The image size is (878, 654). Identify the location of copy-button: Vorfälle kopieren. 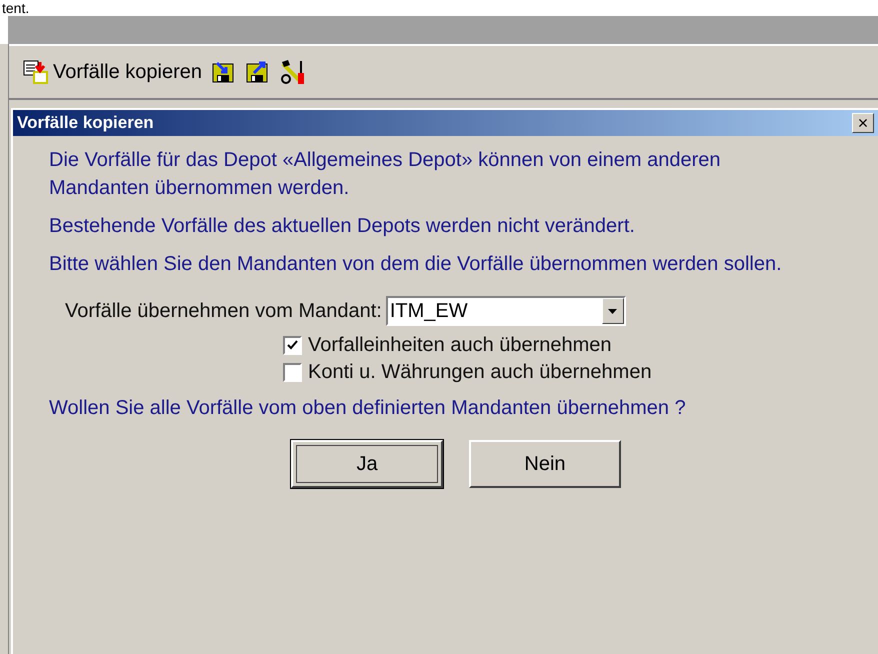
(112, 72).